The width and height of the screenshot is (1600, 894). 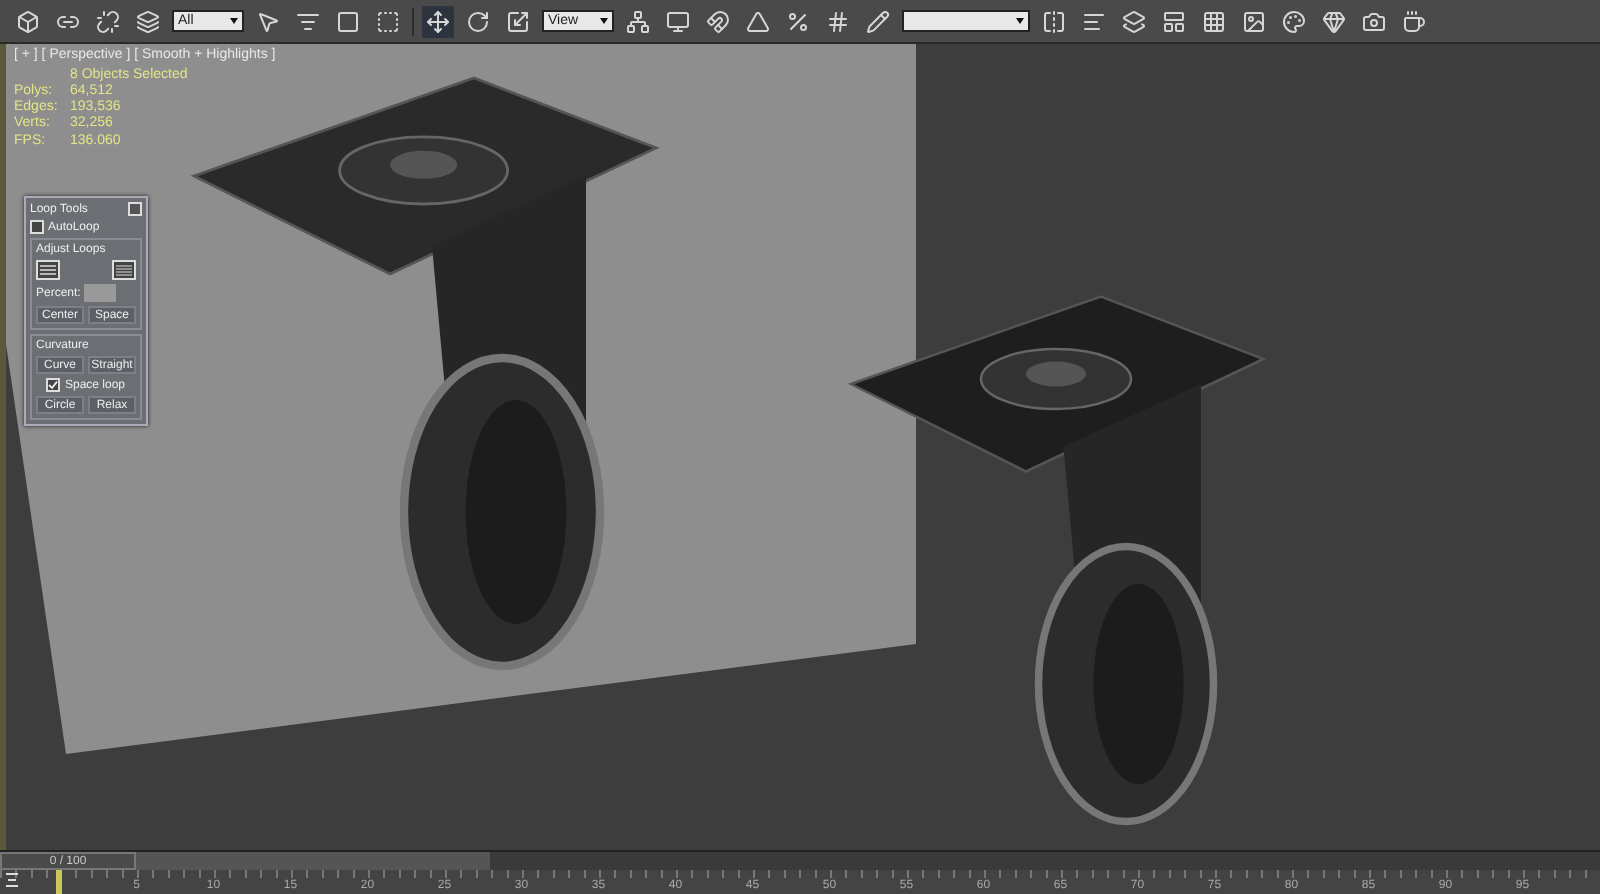 What do you see at coordinates (718, 21) in the screenshot?
I see `magnet-icon` at bounding box center [718, 21].